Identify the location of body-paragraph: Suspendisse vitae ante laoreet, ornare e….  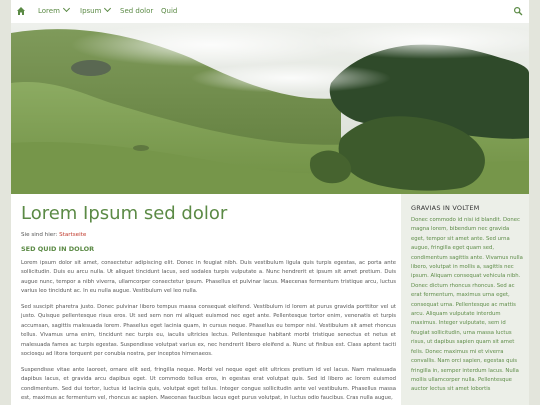
(208, 384).